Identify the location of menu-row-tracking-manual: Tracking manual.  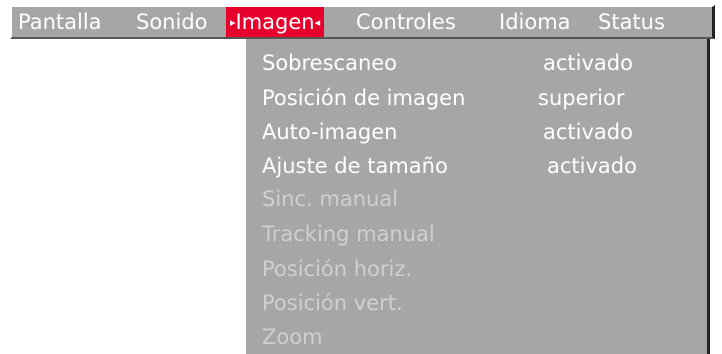
(348, 234).